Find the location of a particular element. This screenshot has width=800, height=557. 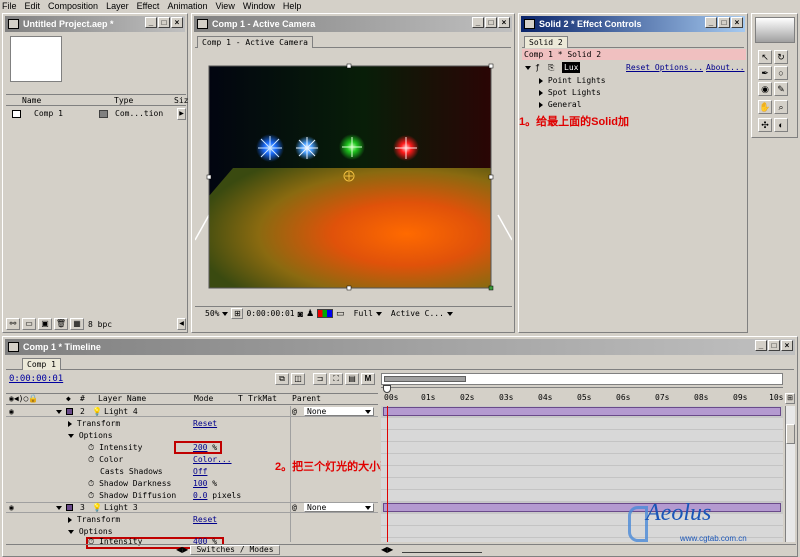

project-item-comp: Comp 1 Com...tion is located at coordinates (92, 114).